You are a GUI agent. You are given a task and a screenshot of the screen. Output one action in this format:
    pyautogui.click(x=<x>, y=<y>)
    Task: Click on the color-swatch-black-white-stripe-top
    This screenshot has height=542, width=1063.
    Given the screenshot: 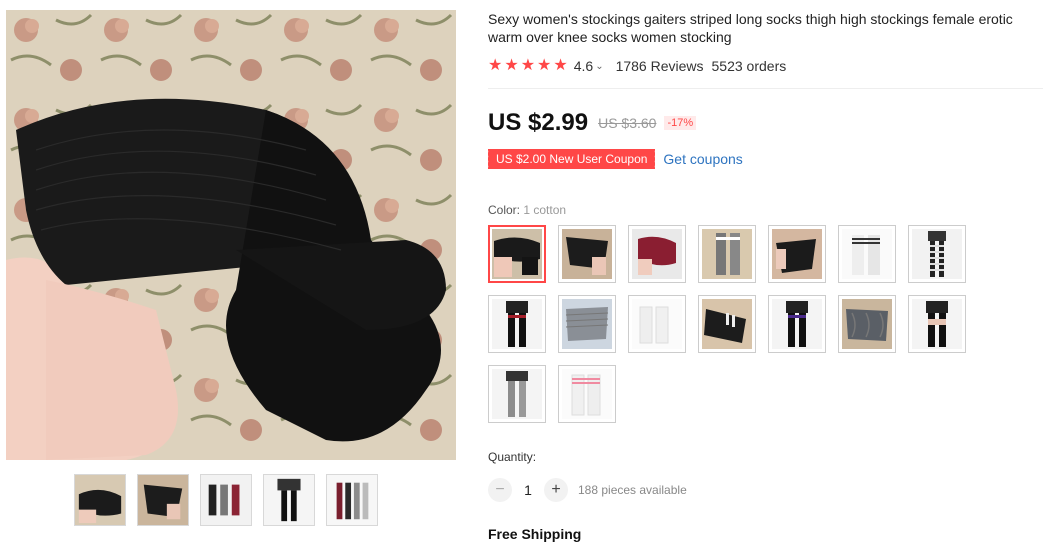 What is the action you would take?
    pyautogui.click(x=727, y=324)
    